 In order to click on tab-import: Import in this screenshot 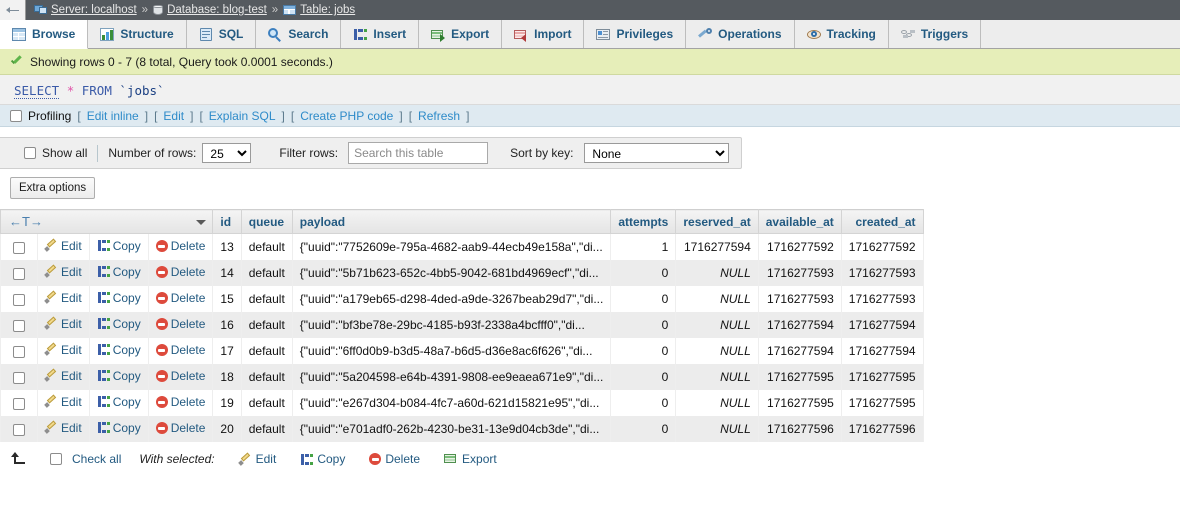, I will do `click(543, 34)`.